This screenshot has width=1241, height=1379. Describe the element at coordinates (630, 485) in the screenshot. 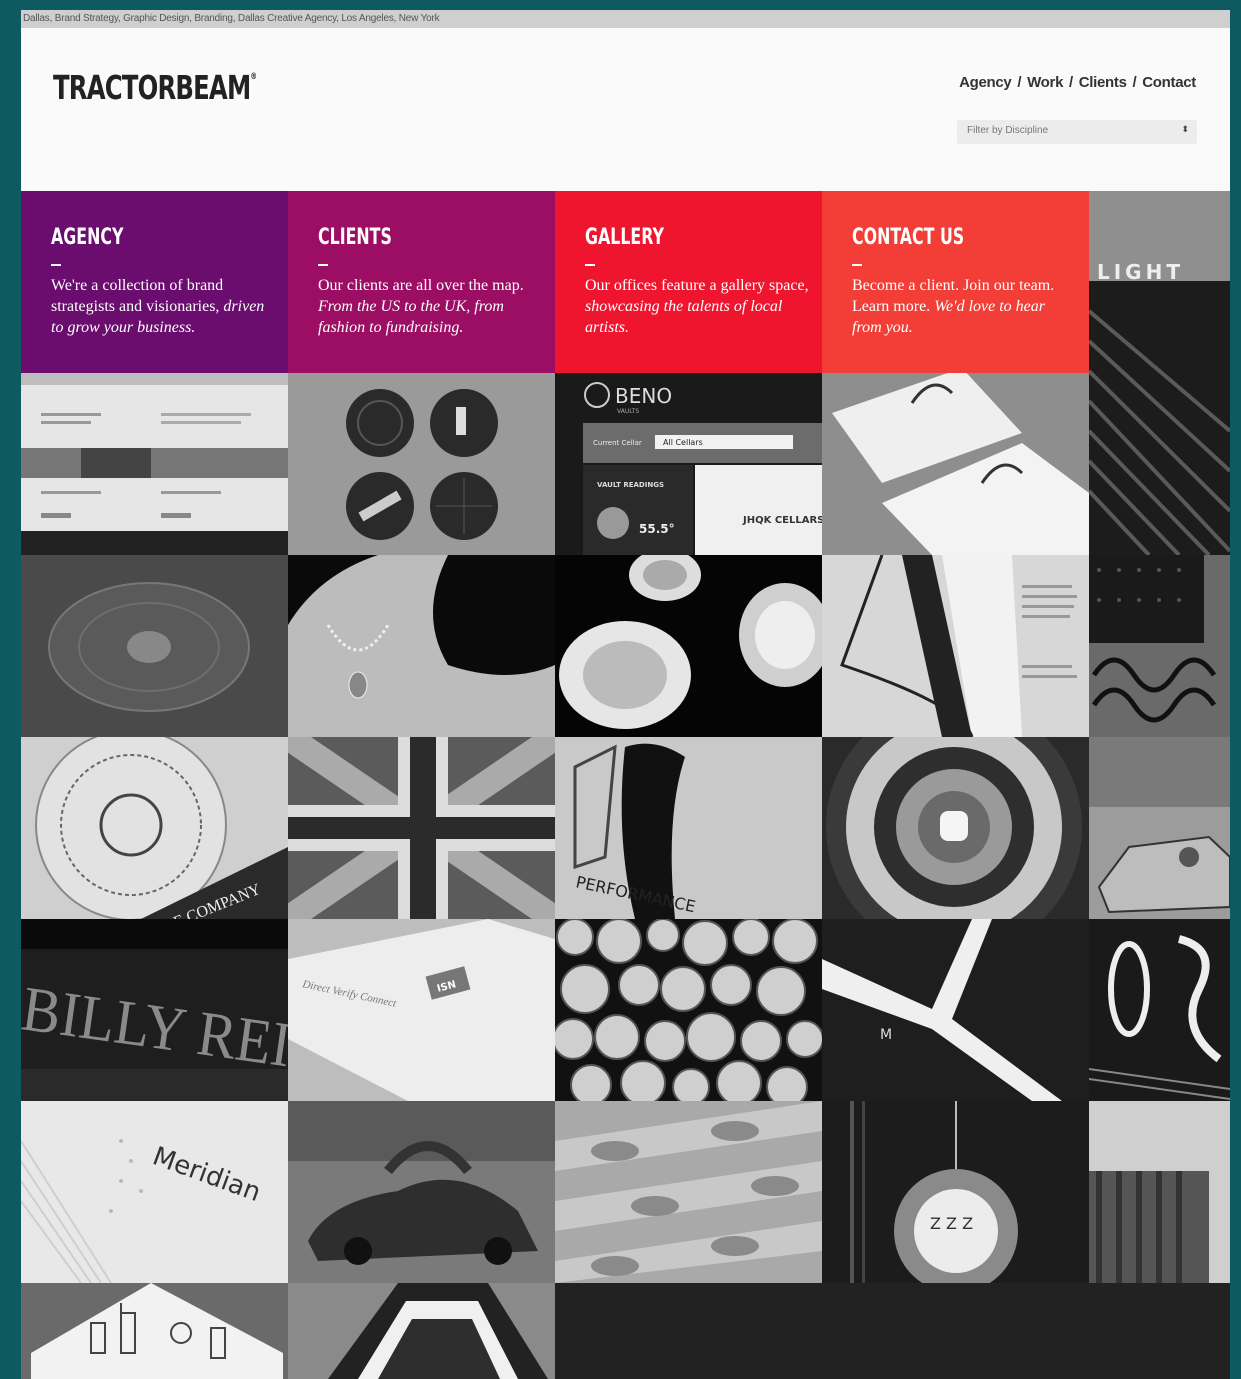

I see `svg-text: VAULT READINGS` at that location.